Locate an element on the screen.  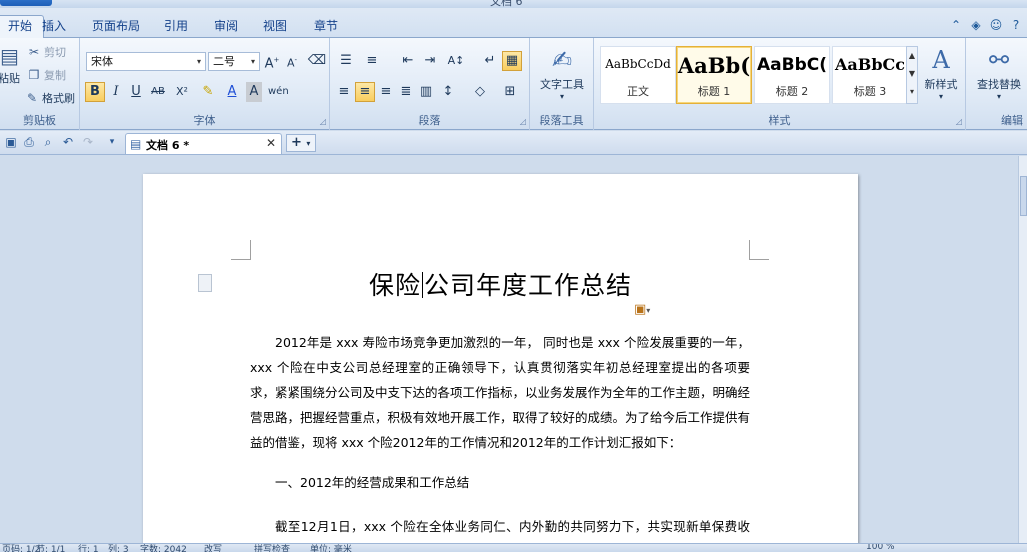
tab-references: 引用 is located at coordinates (176, 28).